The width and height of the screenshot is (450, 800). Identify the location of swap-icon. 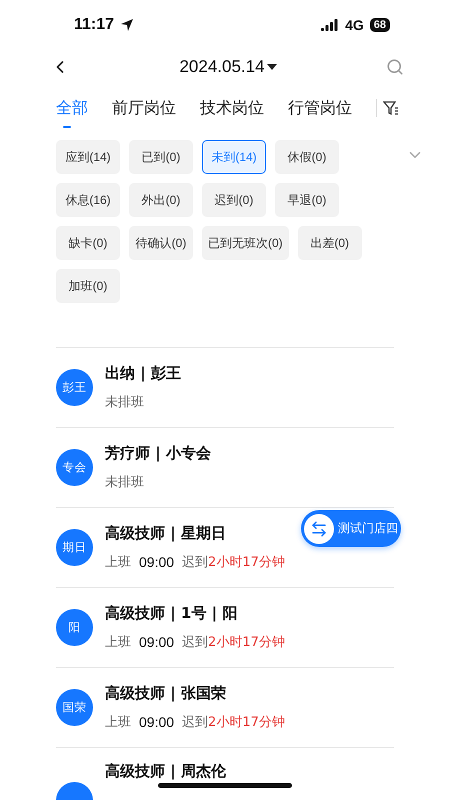
(319, 529).